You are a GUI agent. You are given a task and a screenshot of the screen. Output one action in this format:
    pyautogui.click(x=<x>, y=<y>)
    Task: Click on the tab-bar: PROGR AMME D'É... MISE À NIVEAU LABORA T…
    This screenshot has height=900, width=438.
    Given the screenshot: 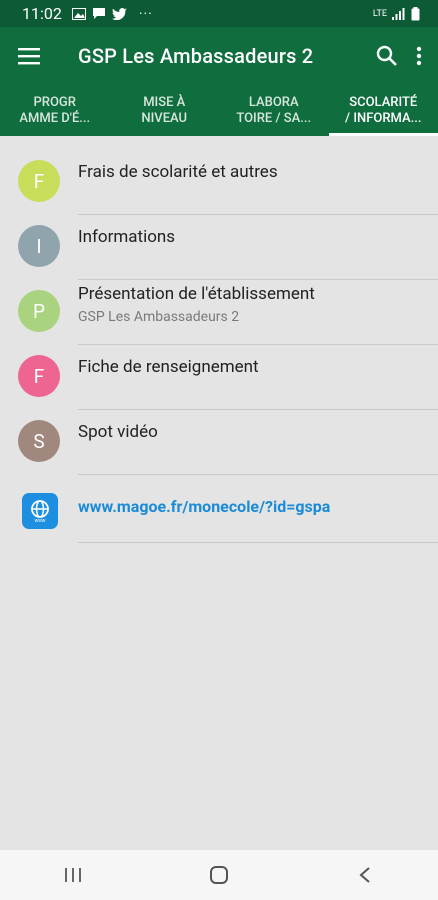 What is the action you would take?
    pyautogui.click(x=219, y=110)
    